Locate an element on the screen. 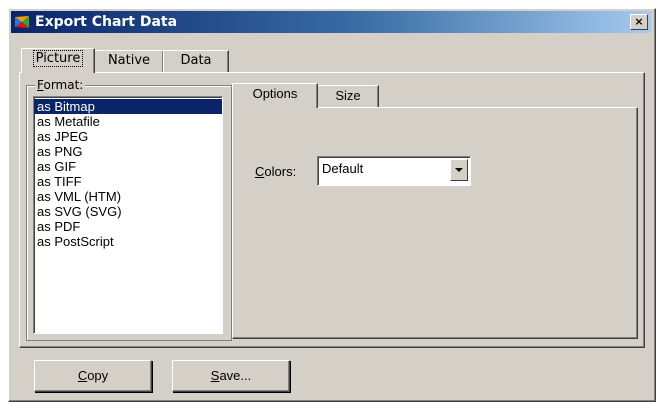 This screenshot has width=666, height=412. tab-picture-label: Picture is located at coordinates (58, 58).